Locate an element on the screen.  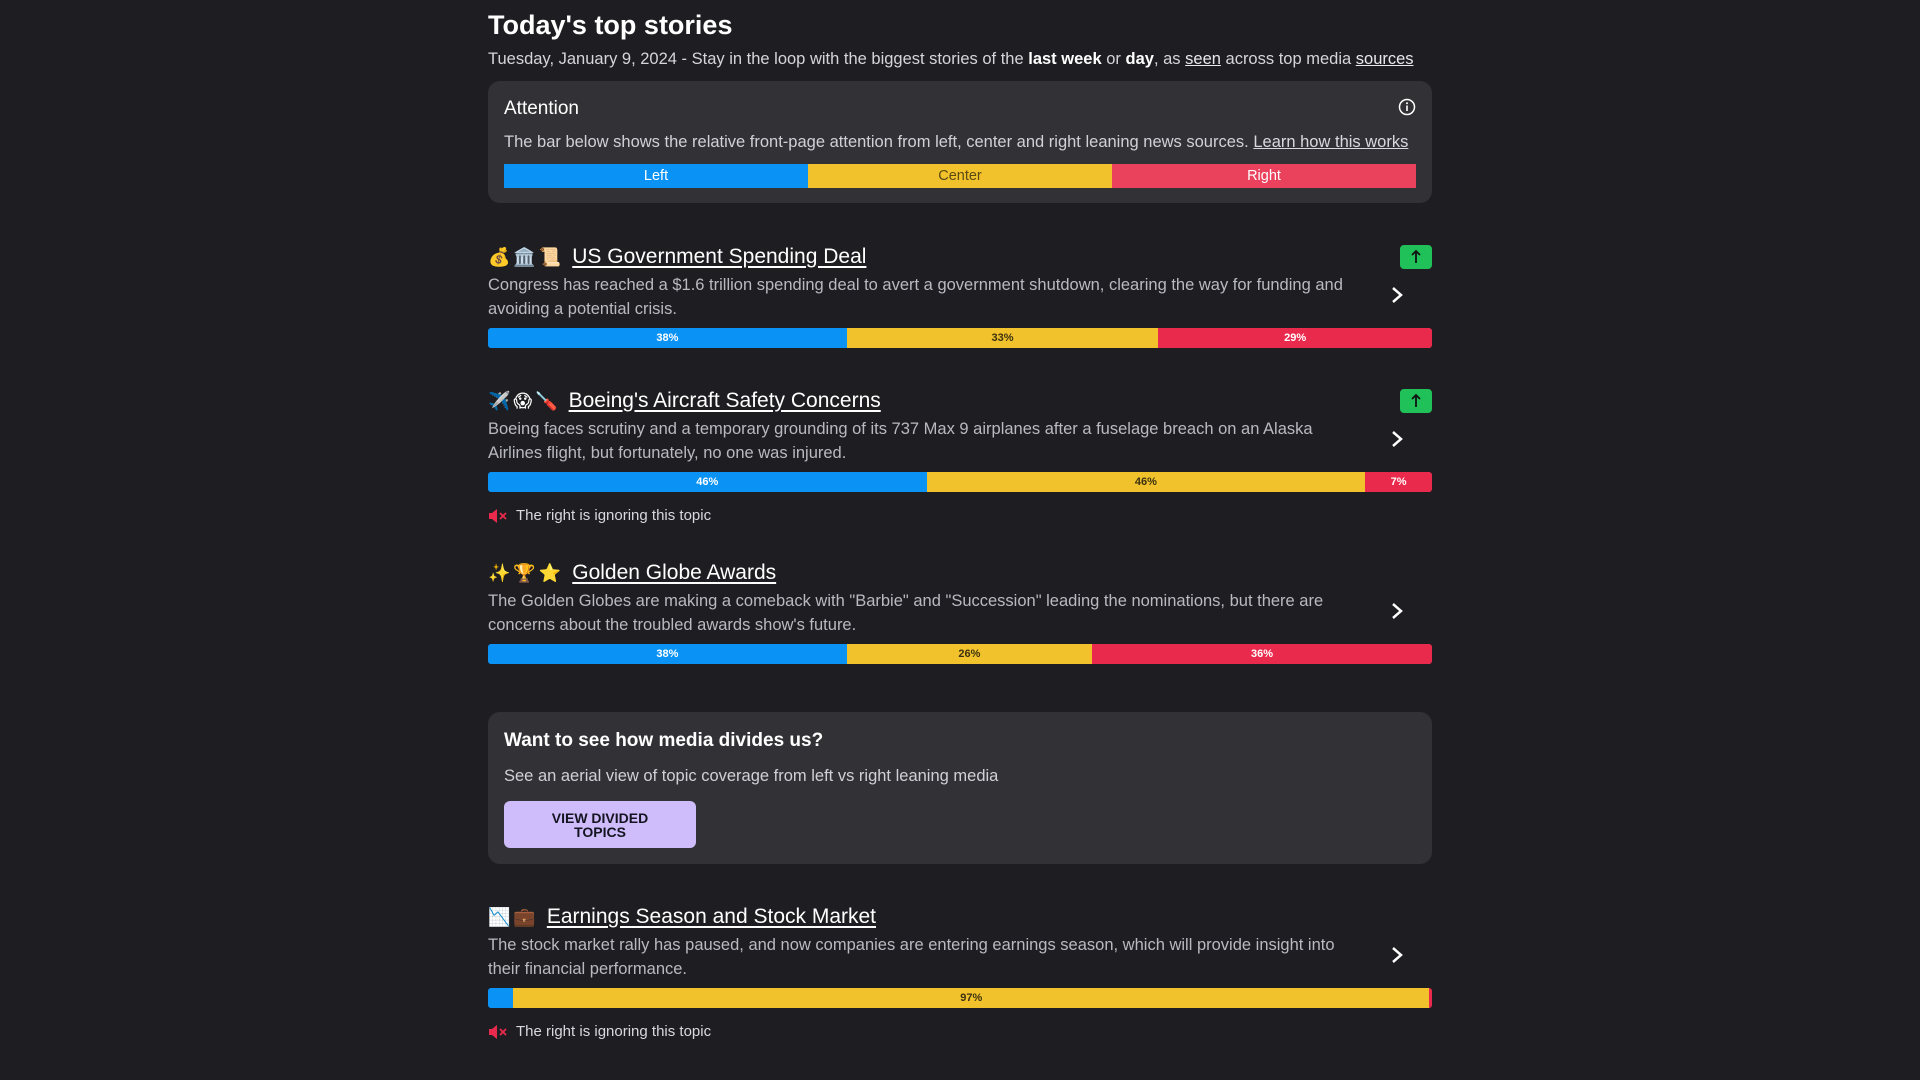
story-title-text: Earnings Season and Stock Market is located at coordinates (711, 917).